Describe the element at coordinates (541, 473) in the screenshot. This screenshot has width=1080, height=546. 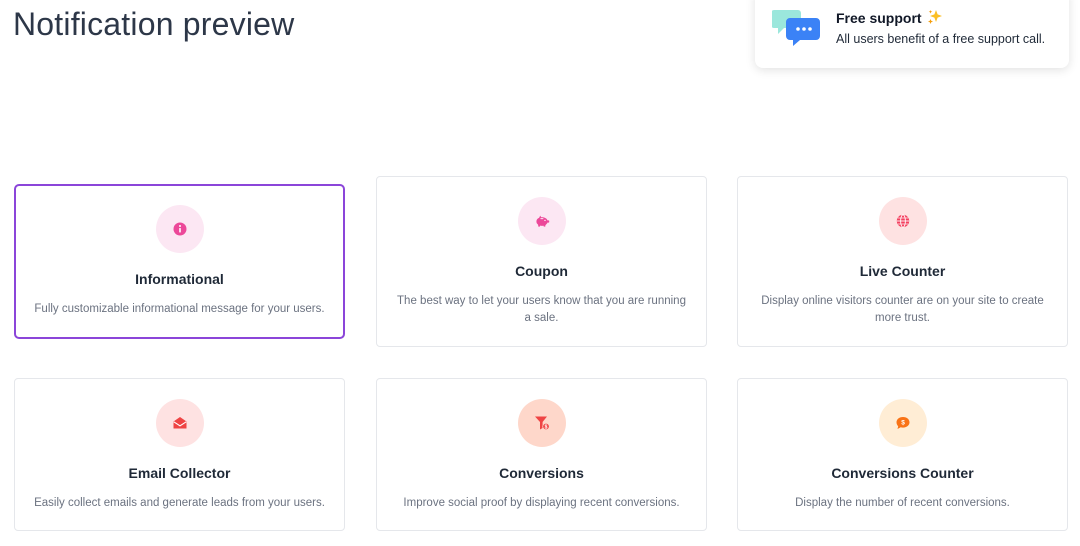
I see `card-title: Conversions` at that location.